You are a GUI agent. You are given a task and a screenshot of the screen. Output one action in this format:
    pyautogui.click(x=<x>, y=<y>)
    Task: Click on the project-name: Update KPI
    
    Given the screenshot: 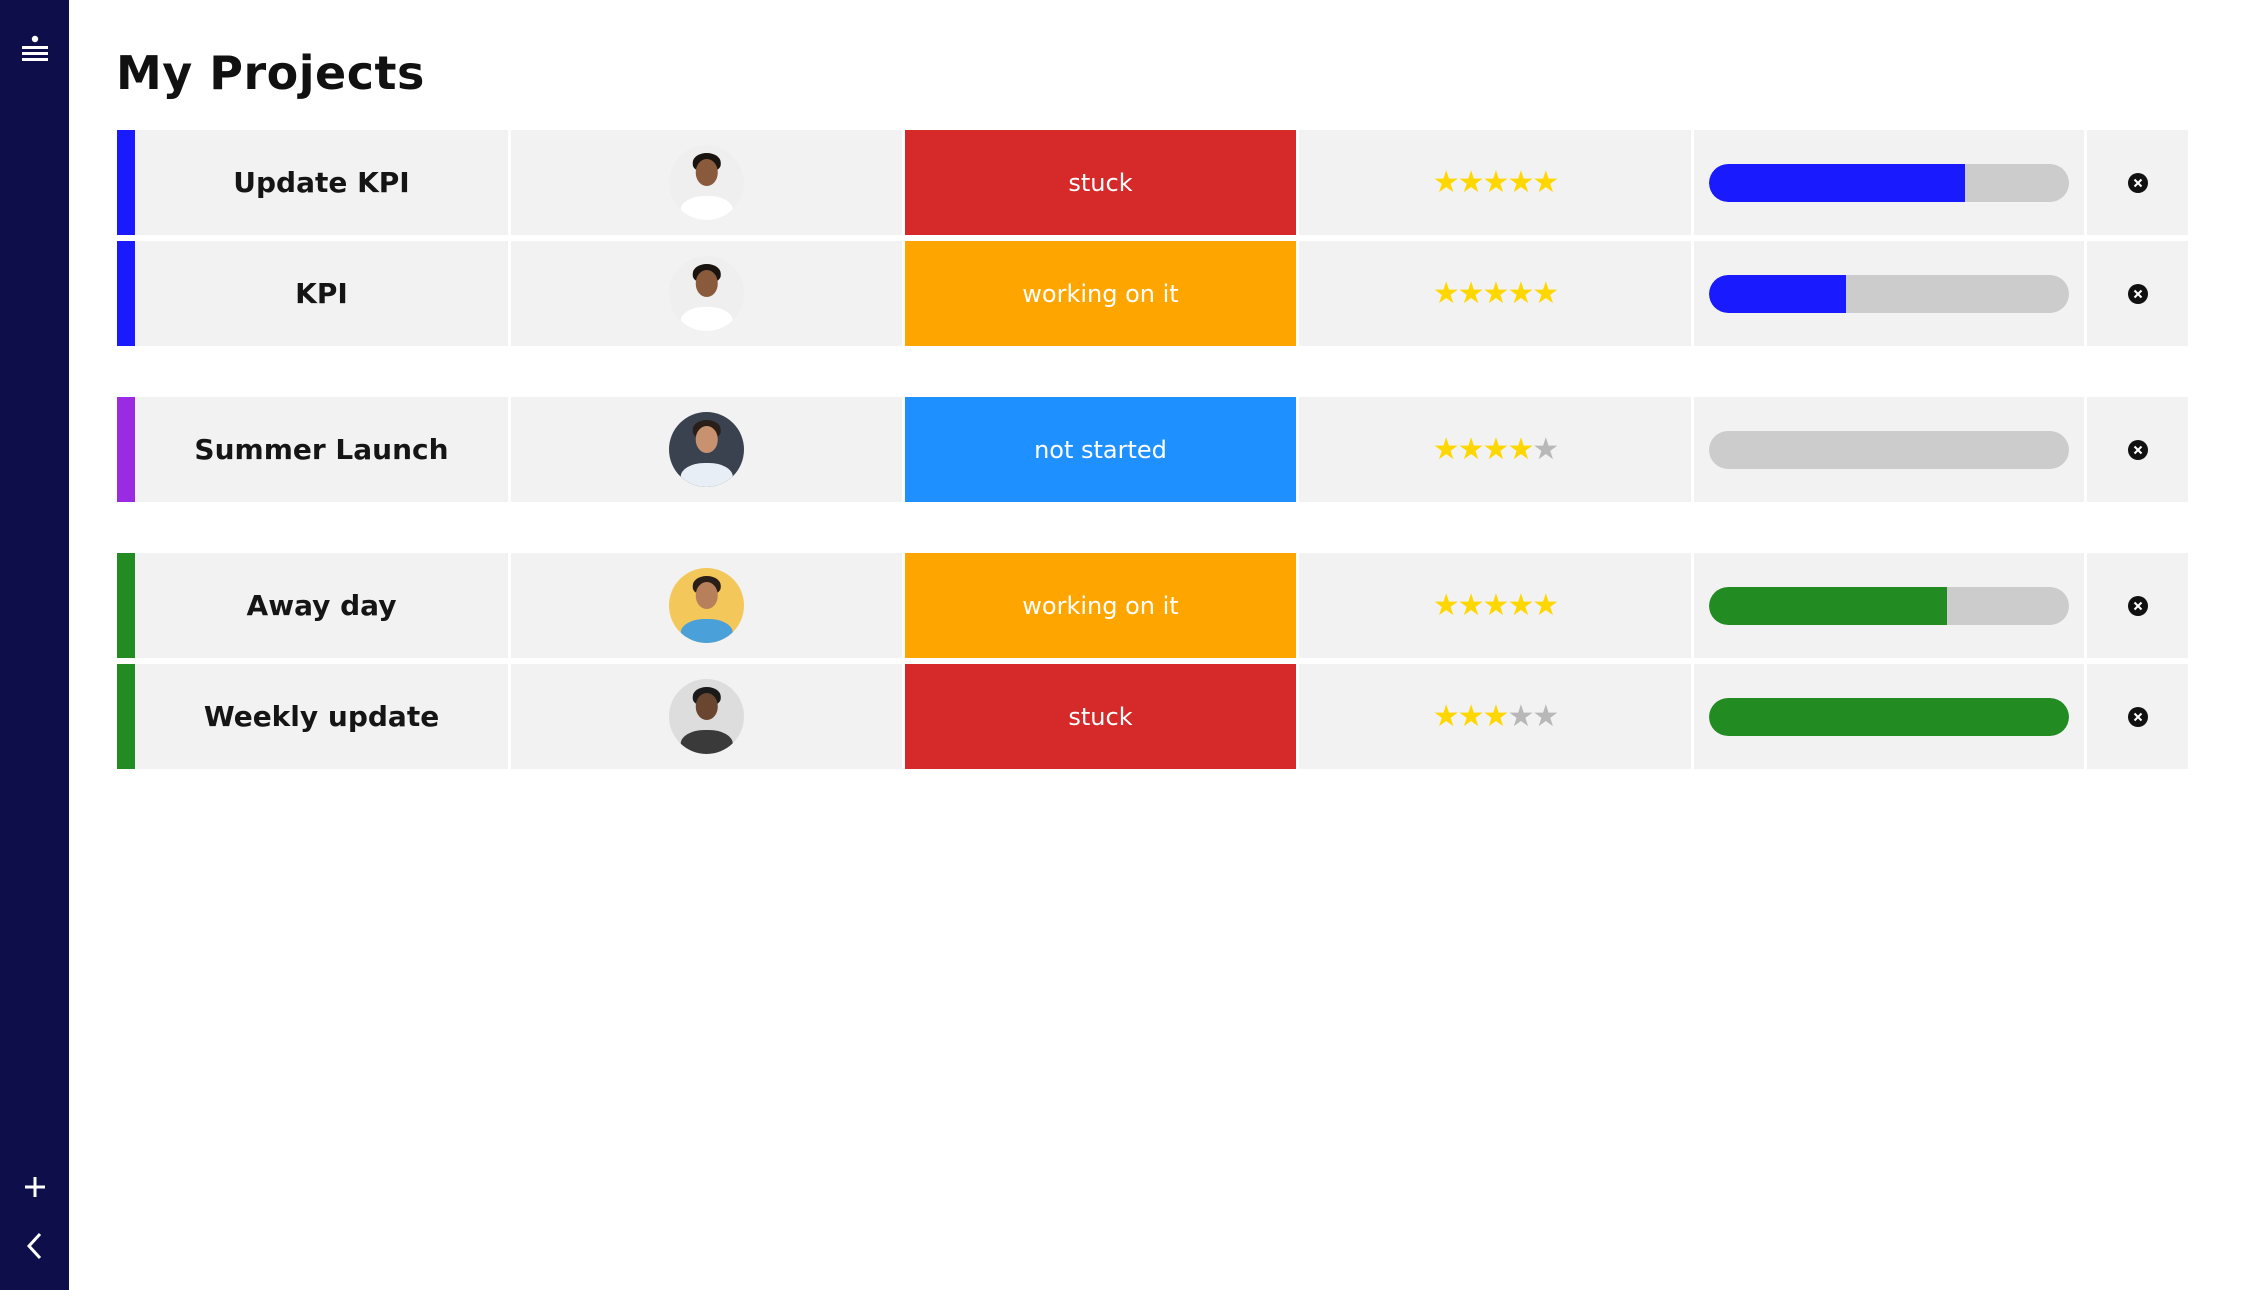 What is the action you would take?
    pyautogui.click(x=321, y=182)
    